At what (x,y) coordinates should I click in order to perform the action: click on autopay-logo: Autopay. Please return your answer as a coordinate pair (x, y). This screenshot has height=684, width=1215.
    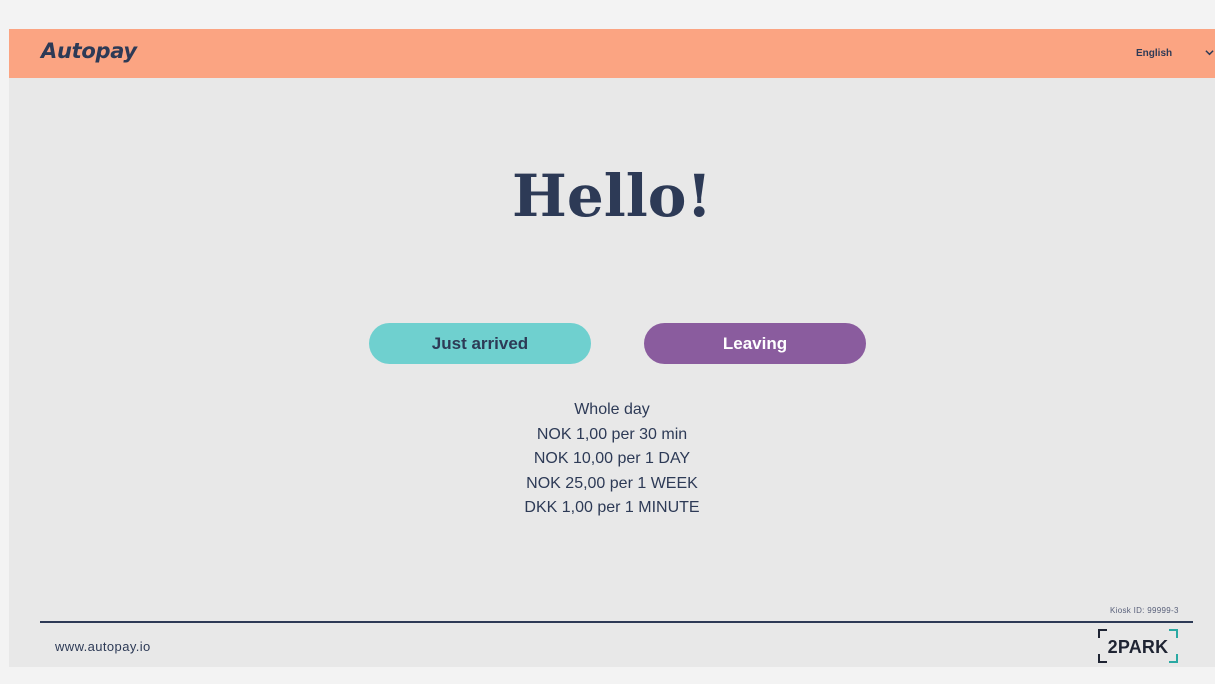
    Looking at the image, I should click on (89, 51).